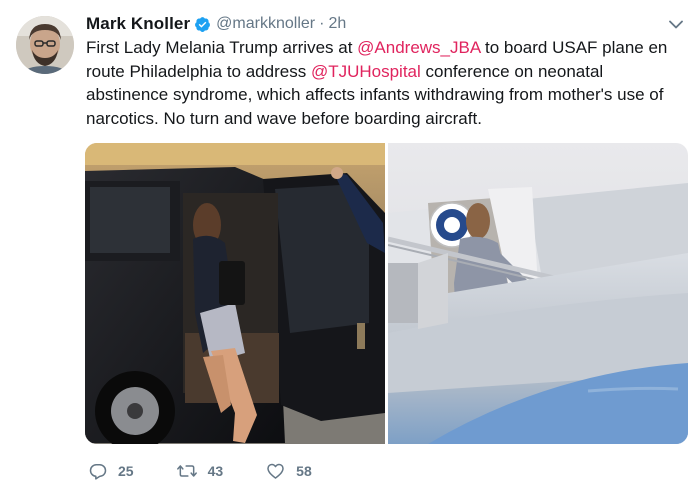  I want to click on heart-icon, so click(275, 471).